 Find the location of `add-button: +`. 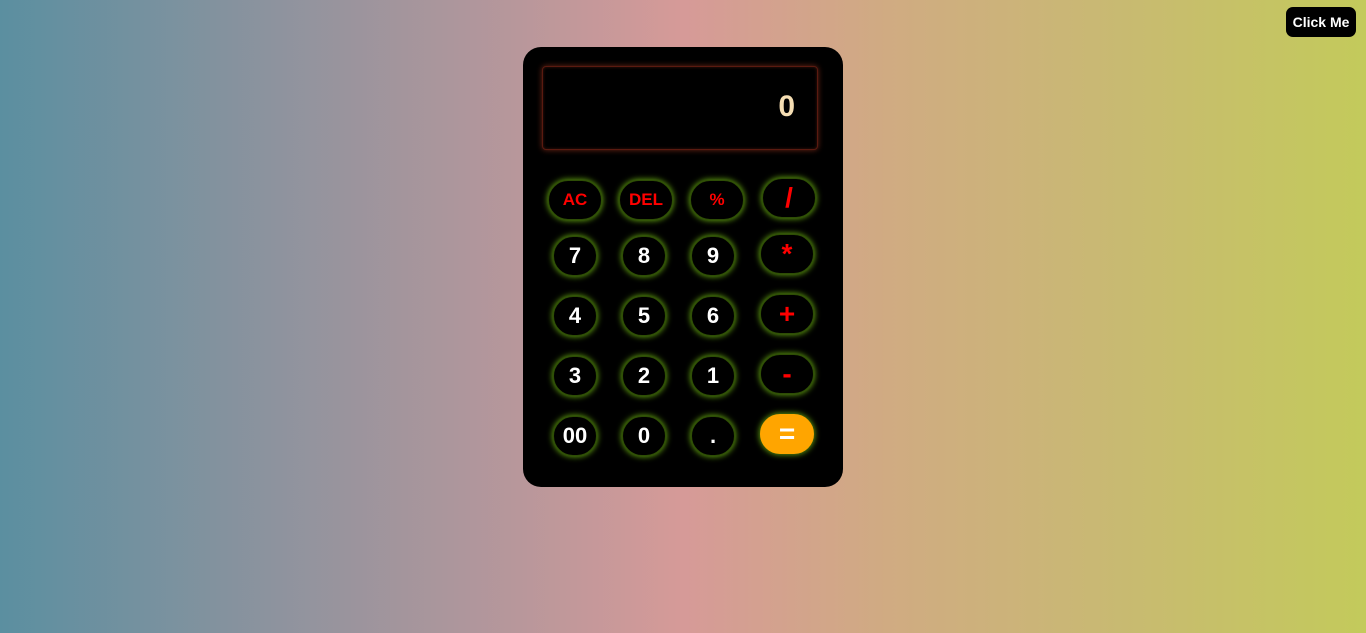

add-button: + is located at coordinates (787, 314).